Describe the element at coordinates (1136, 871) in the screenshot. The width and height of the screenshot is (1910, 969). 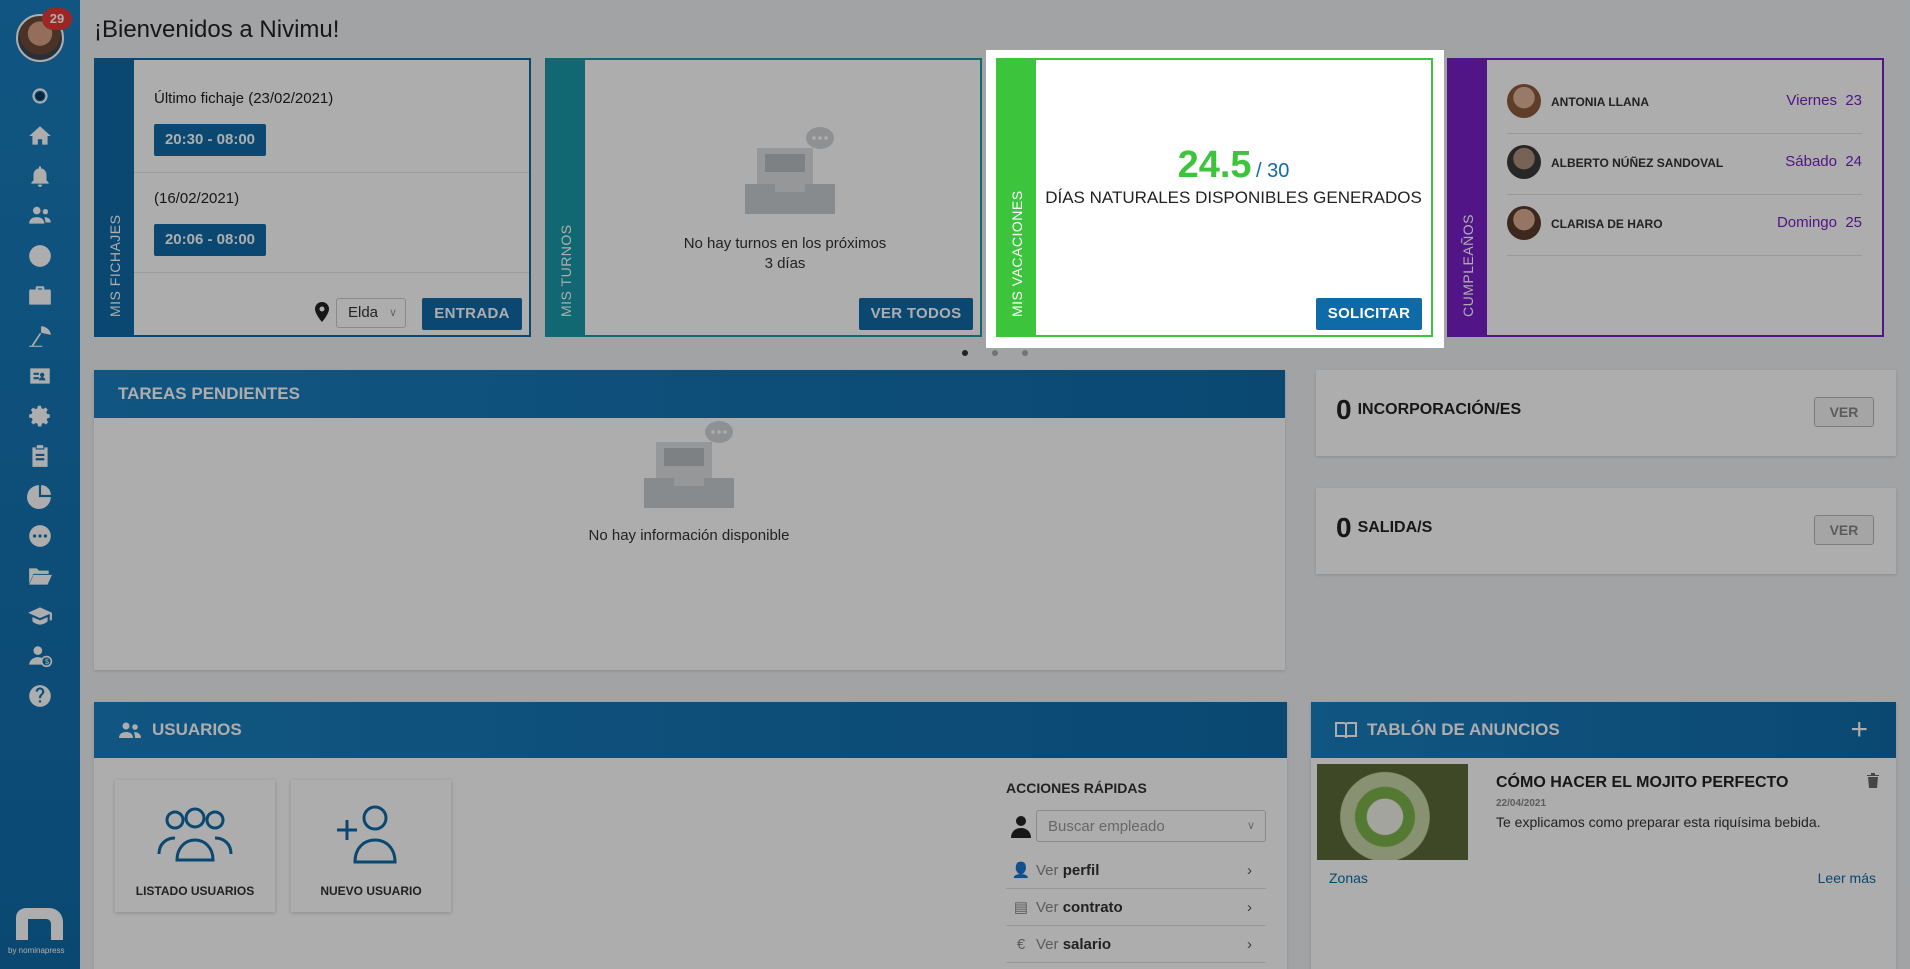
I see `ver-perfil-action: 👤 Ver perfil ›` at that location.